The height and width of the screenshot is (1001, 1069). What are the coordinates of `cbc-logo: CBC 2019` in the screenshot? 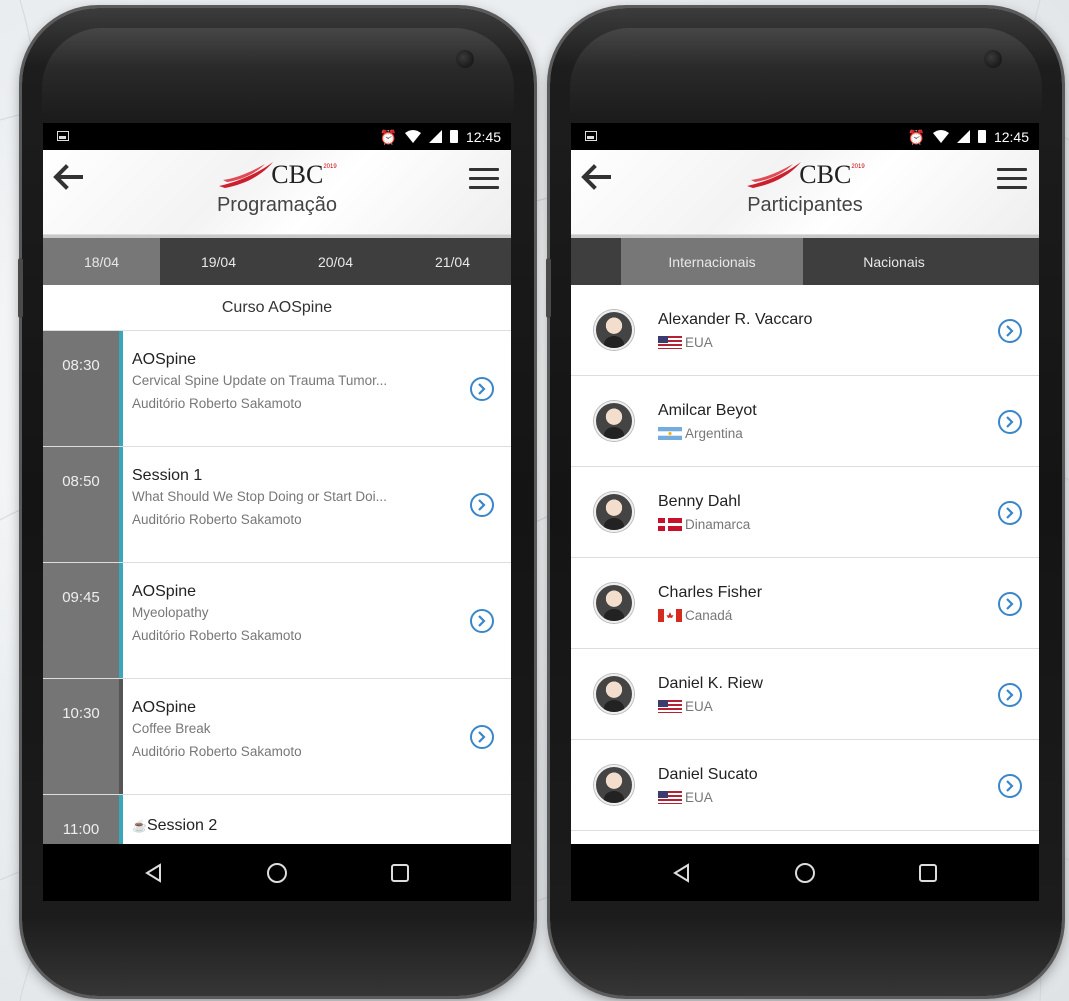 It's located at (277, 175).